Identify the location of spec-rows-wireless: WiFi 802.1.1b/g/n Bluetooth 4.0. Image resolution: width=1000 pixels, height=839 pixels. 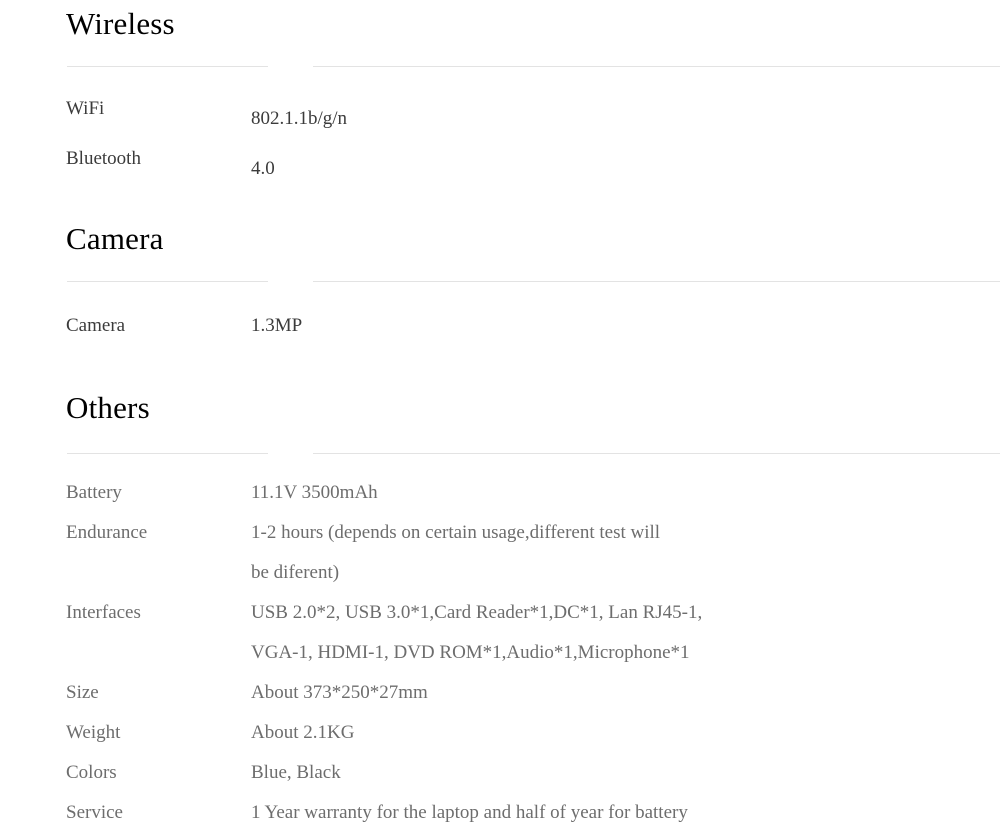
(500, 128).